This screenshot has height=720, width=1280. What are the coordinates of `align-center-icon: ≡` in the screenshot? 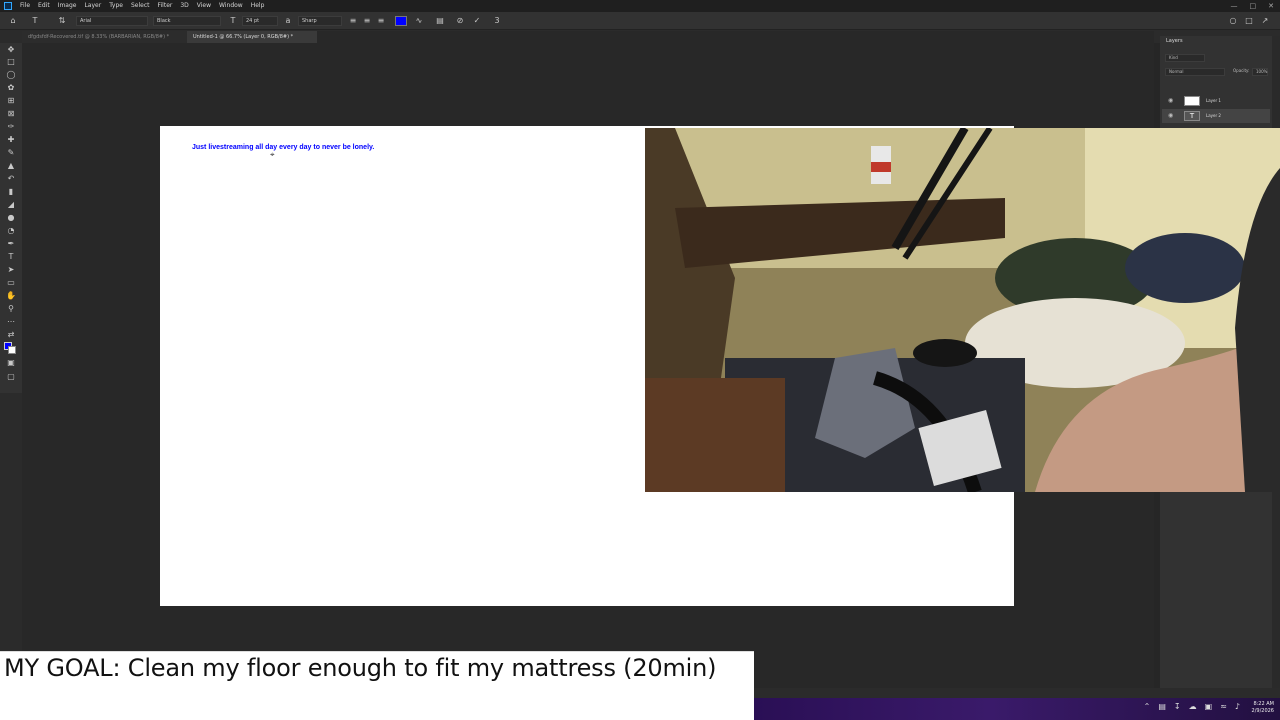 It's located at (367, 21).